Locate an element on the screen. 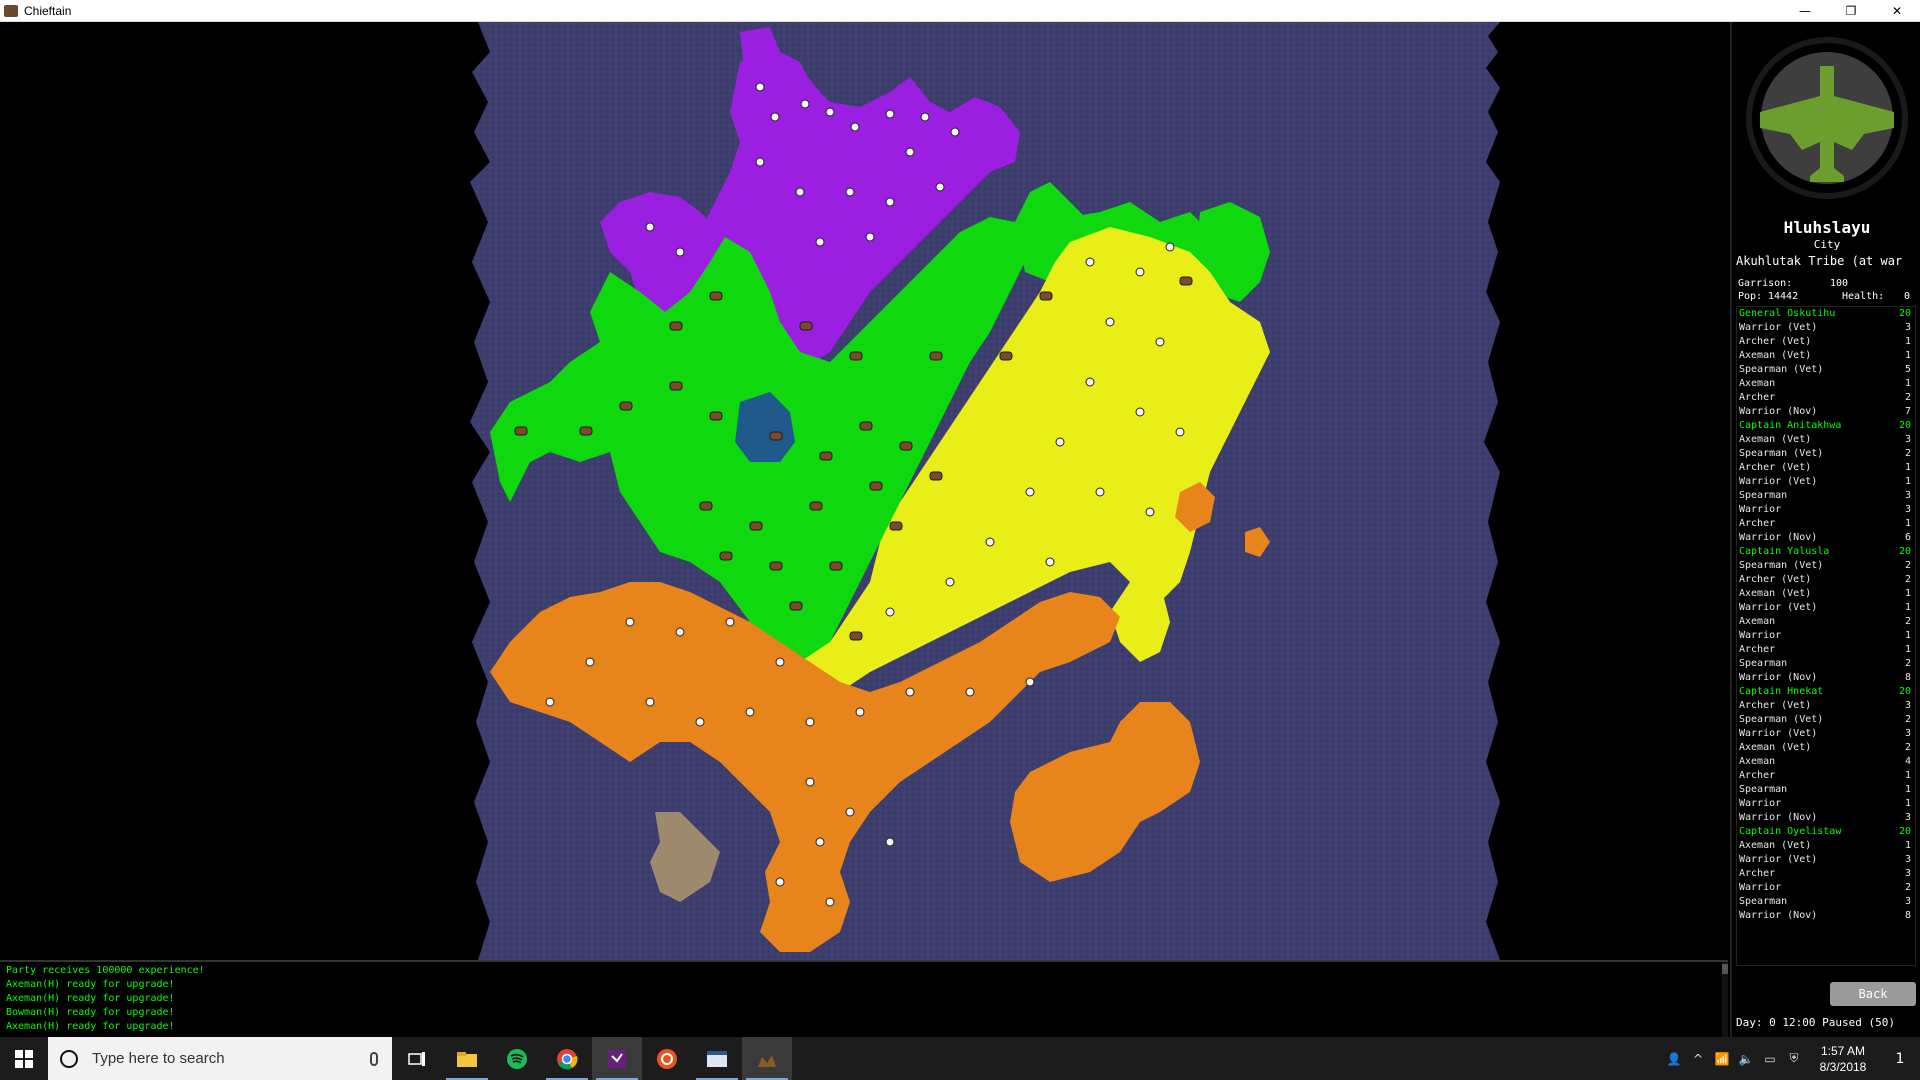 The height and width of the screenshot is (1080, 1920). spotify-icon is located at coordinates (517, 1058).